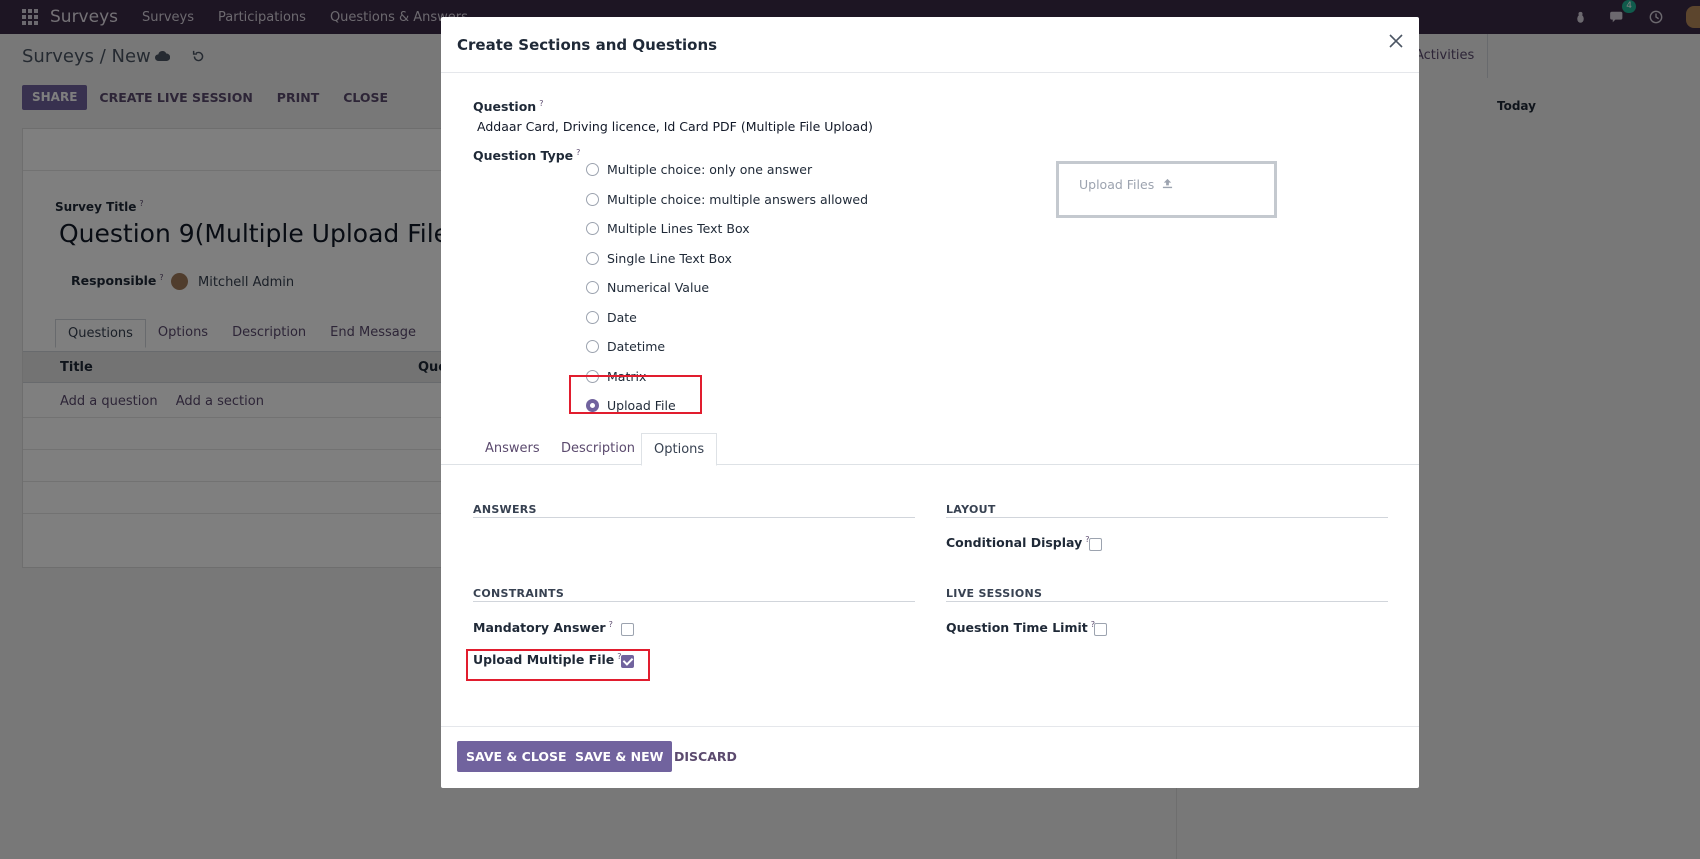 Image resolution: width=1700 pixels, height=859 pixels. What do you see at coordinates (705, 756) in the screenshot?
I see `discard-button: DISCARD` at bounding box center [705, 756].